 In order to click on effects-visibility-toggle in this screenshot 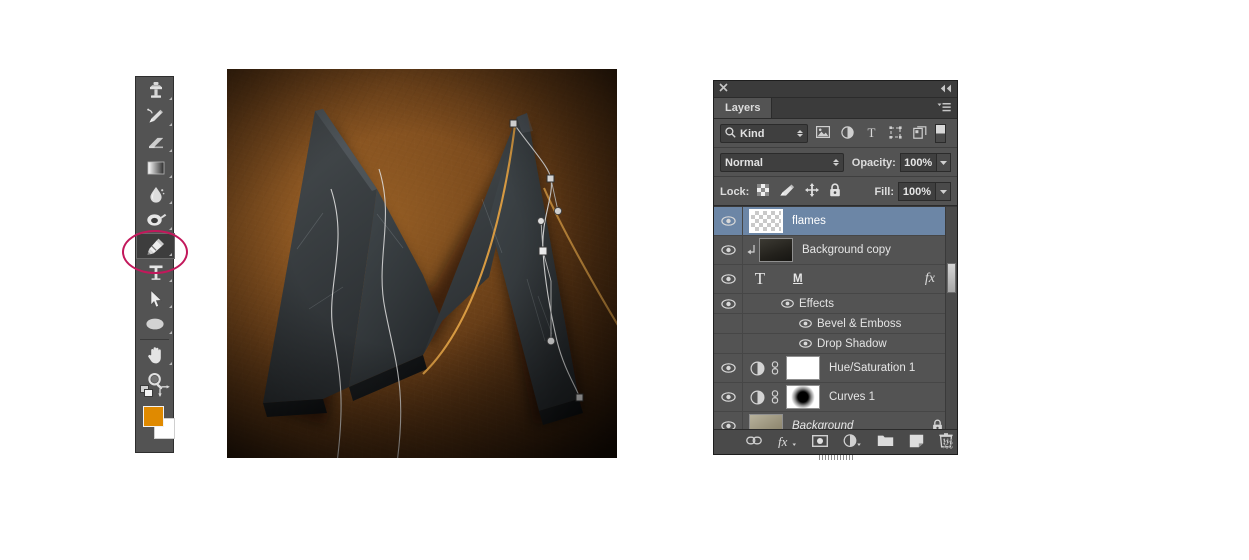, I will do `click(728, 303)`.